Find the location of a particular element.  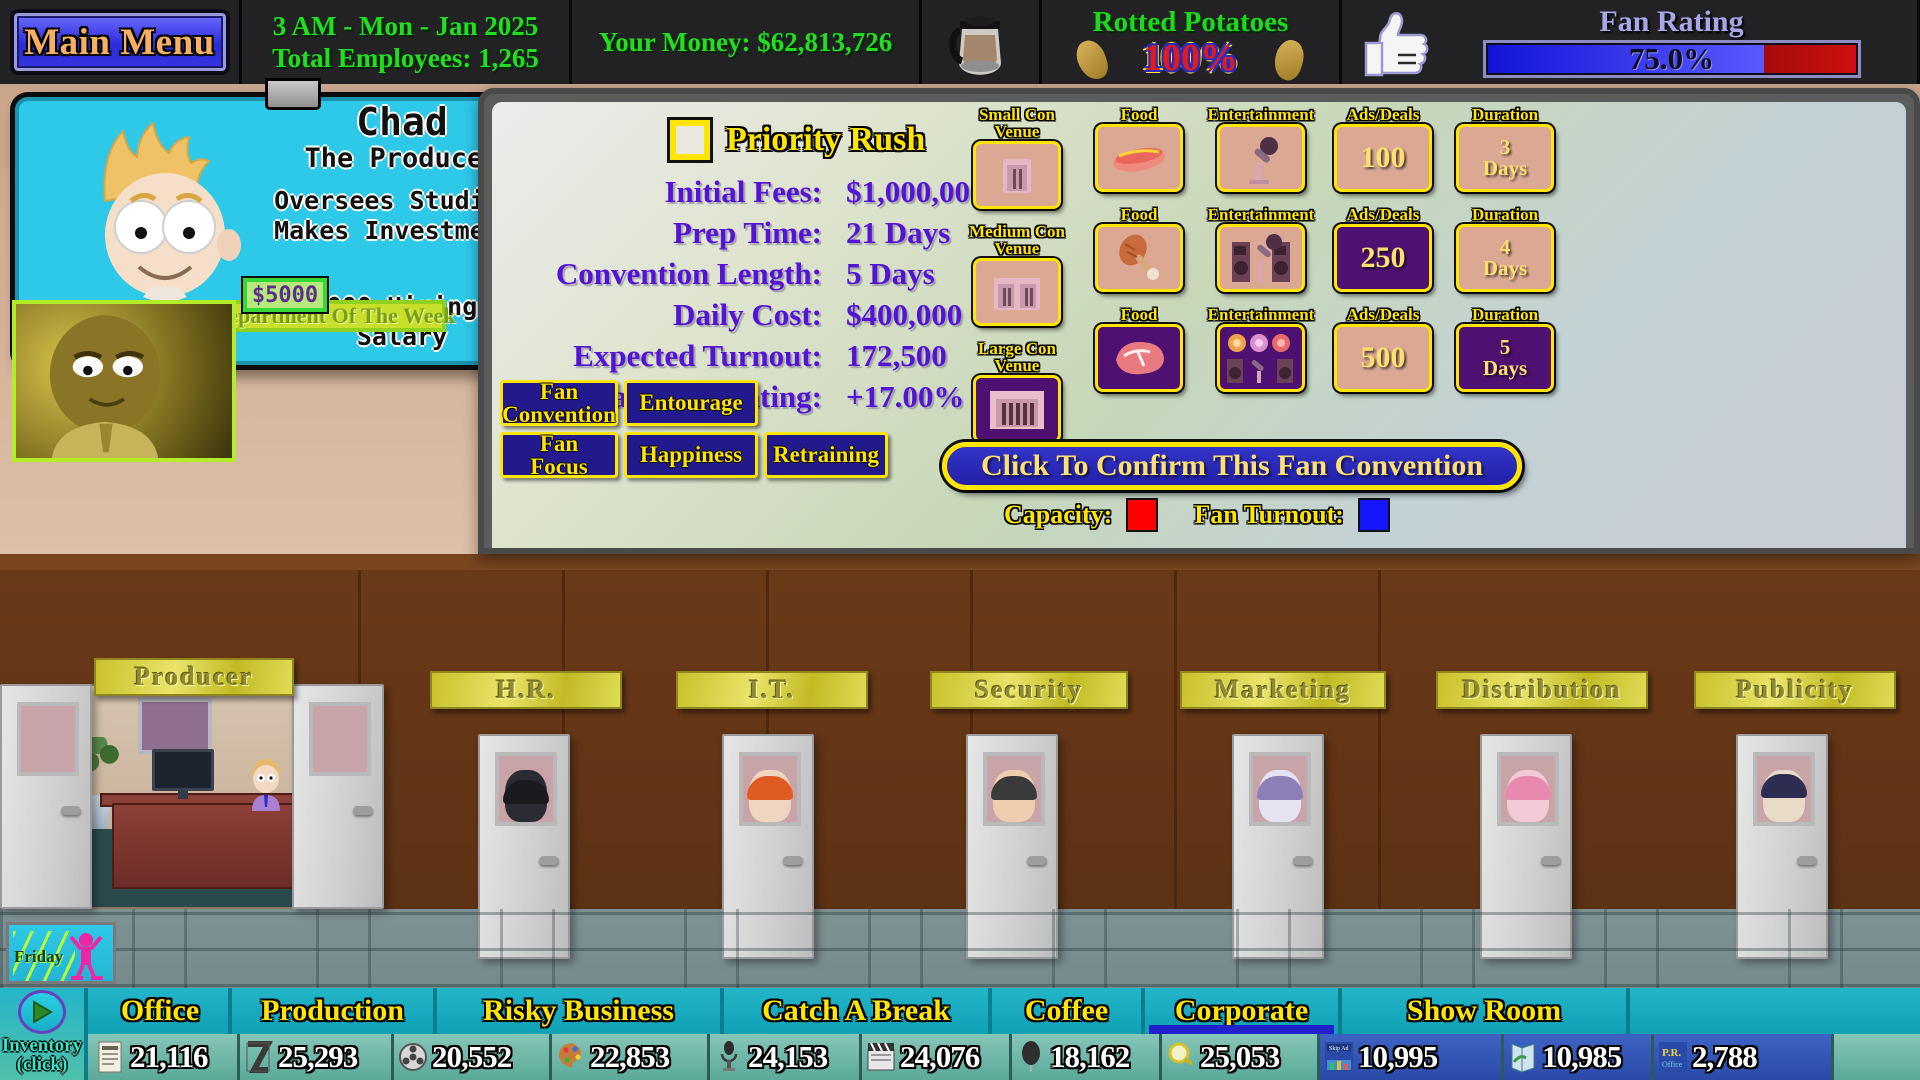

duration-value: 5 Days is located at coordinates (1505, 357).